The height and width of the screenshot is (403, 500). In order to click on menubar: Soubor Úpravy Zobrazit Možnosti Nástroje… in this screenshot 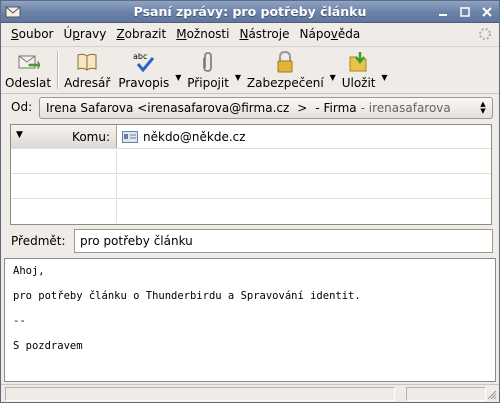, I will do `click(250, 34)`.